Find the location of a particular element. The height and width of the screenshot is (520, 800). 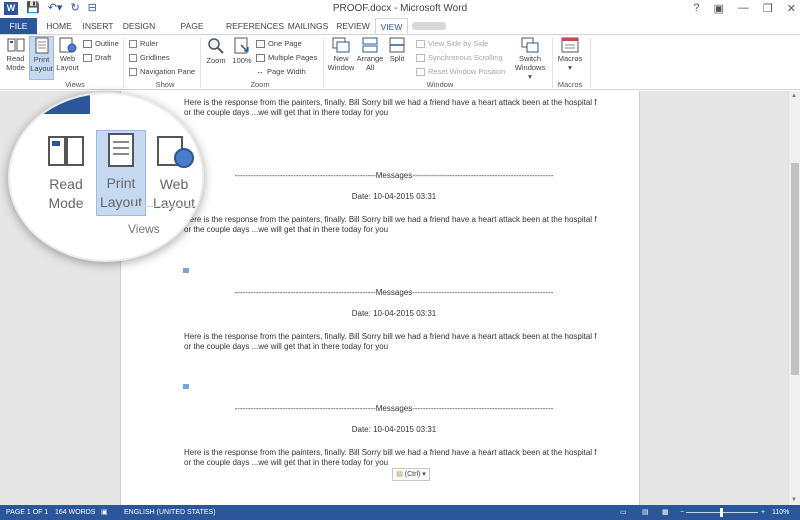

one-page-icon is located at coordinates (260, 43).